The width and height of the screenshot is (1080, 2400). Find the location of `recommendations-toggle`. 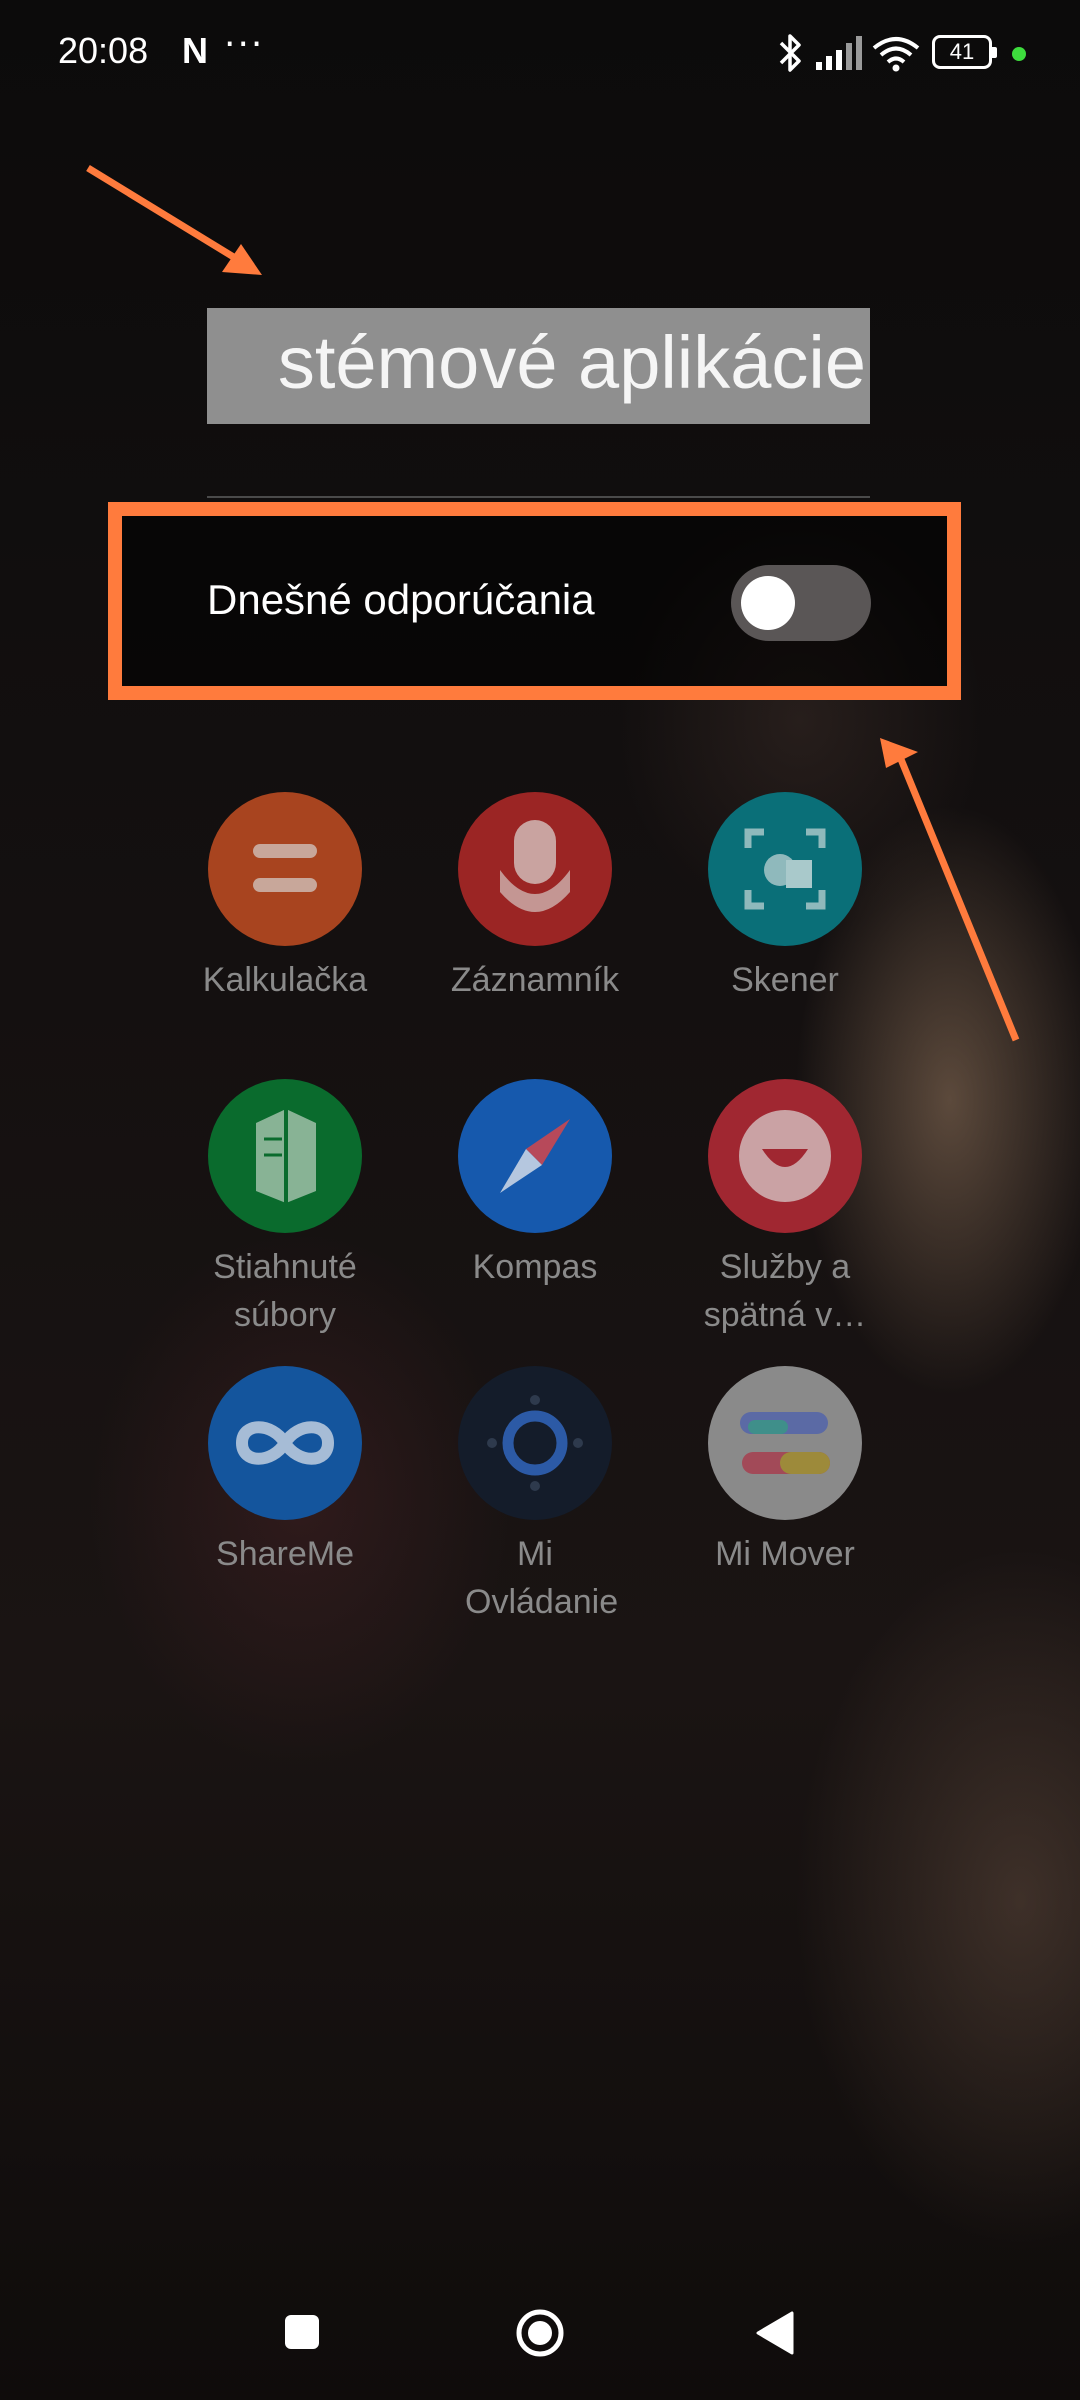

recommendations-toggle is located at coordinates (801, 603).